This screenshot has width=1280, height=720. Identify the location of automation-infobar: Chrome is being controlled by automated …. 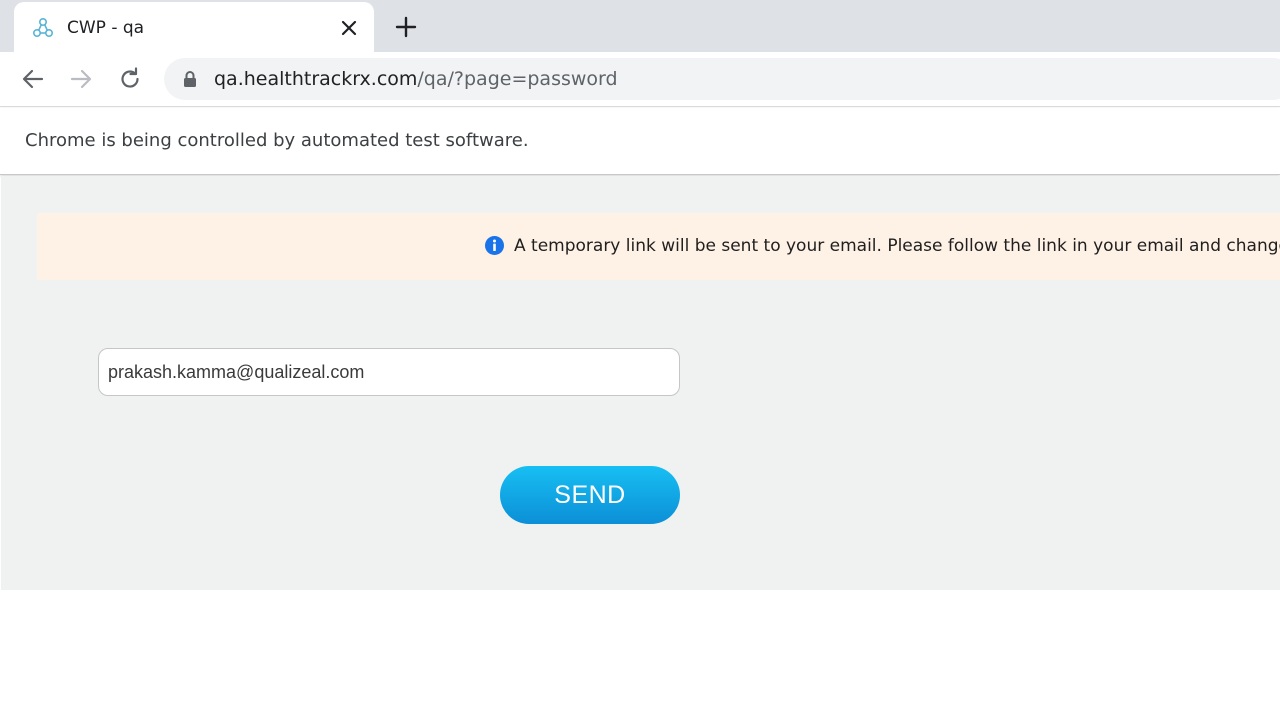
(640, 141).